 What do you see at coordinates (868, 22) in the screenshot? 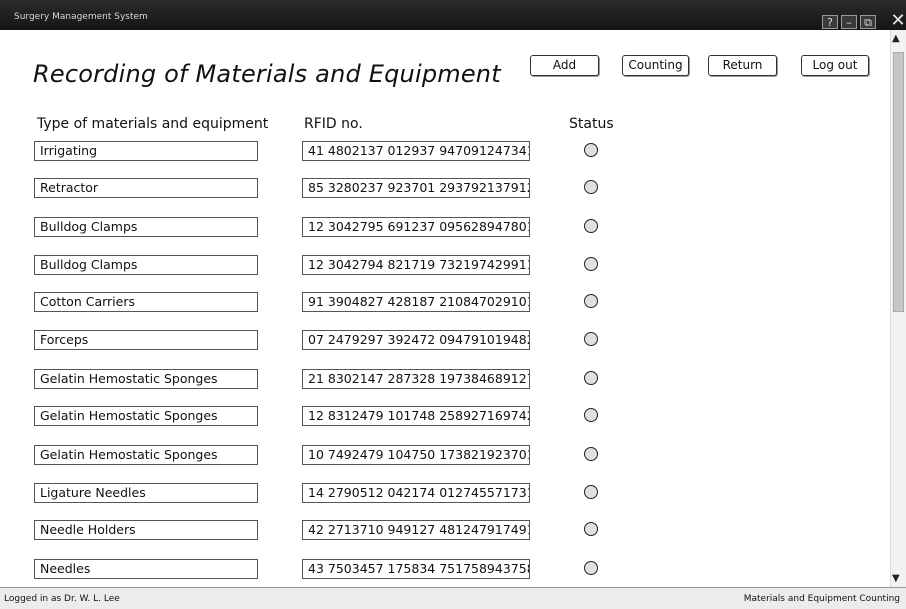
I see `restore-button: ⧉` at bounding box center [868, 22].